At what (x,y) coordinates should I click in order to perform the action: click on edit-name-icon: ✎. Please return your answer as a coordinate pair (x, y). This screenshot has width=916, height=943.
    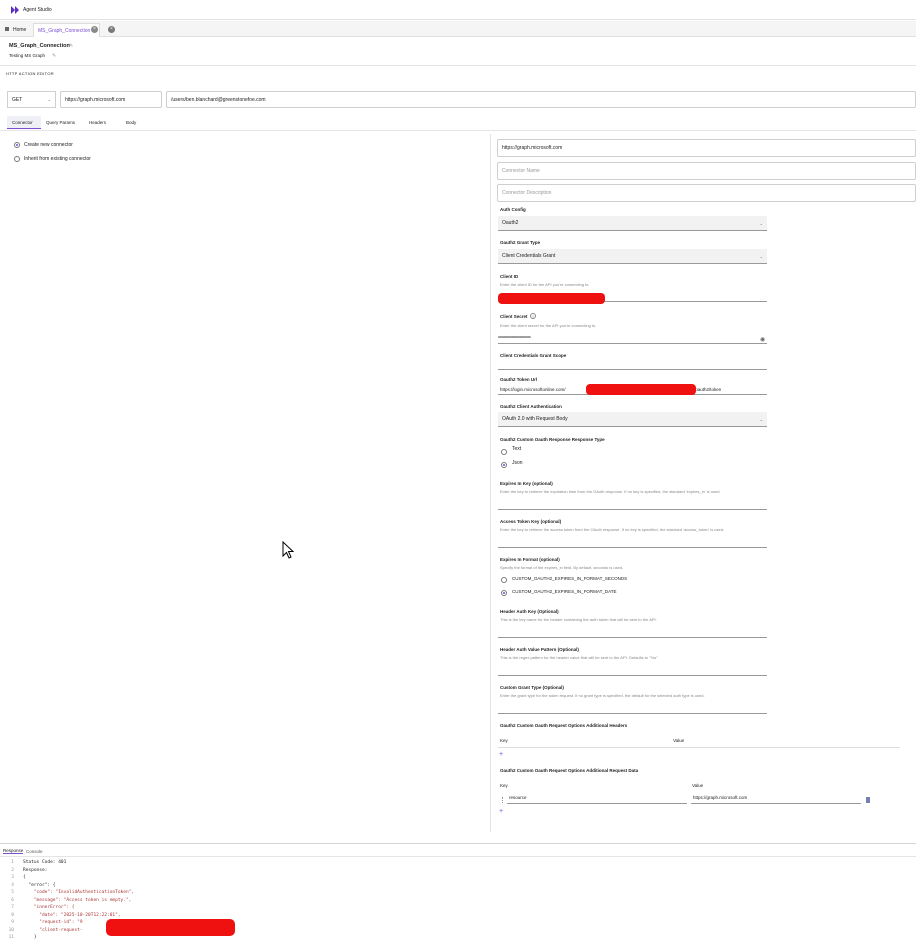
    Looking at the image, I should click on (71, 46).